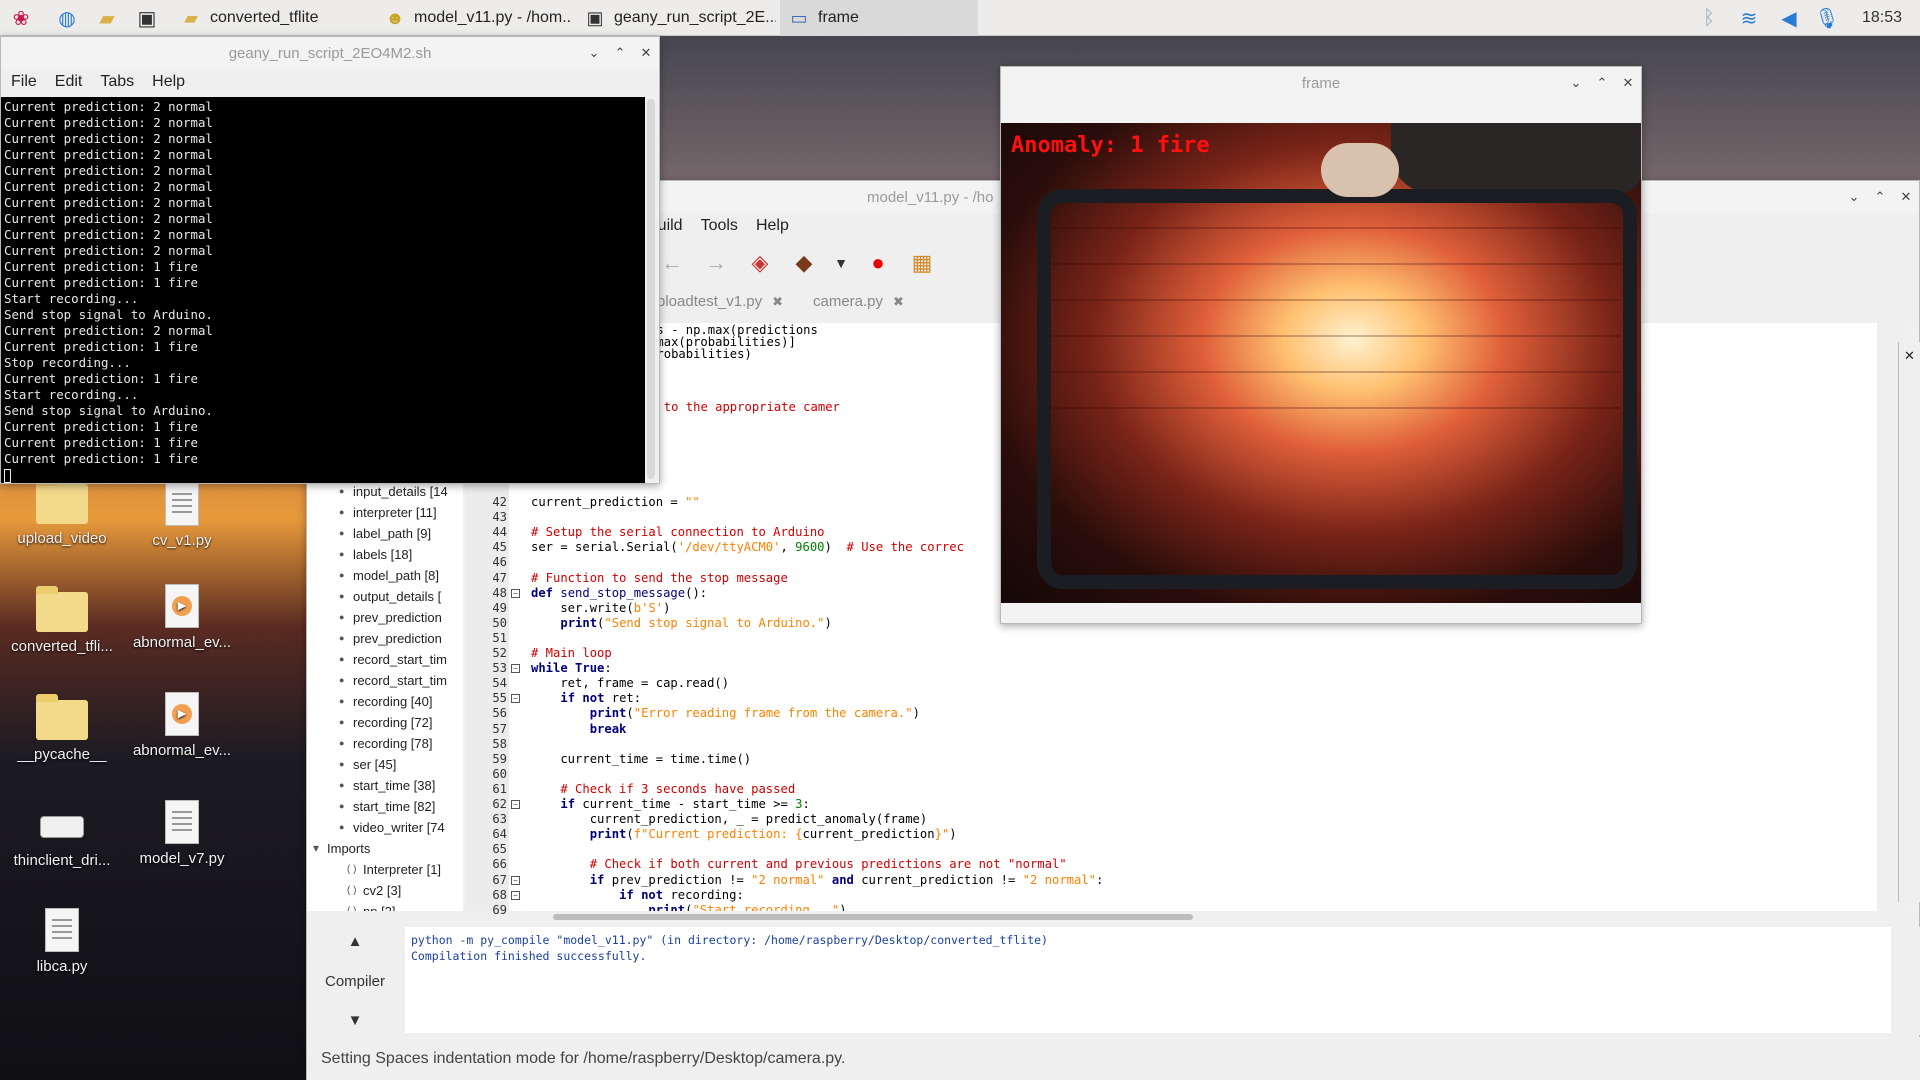 This screenshot has height=1080, width=1920. What do you see at coordinates (385, 554) in the screenshot?
I see `symbol-item: labels [18]` at bounding box center [385, 554].